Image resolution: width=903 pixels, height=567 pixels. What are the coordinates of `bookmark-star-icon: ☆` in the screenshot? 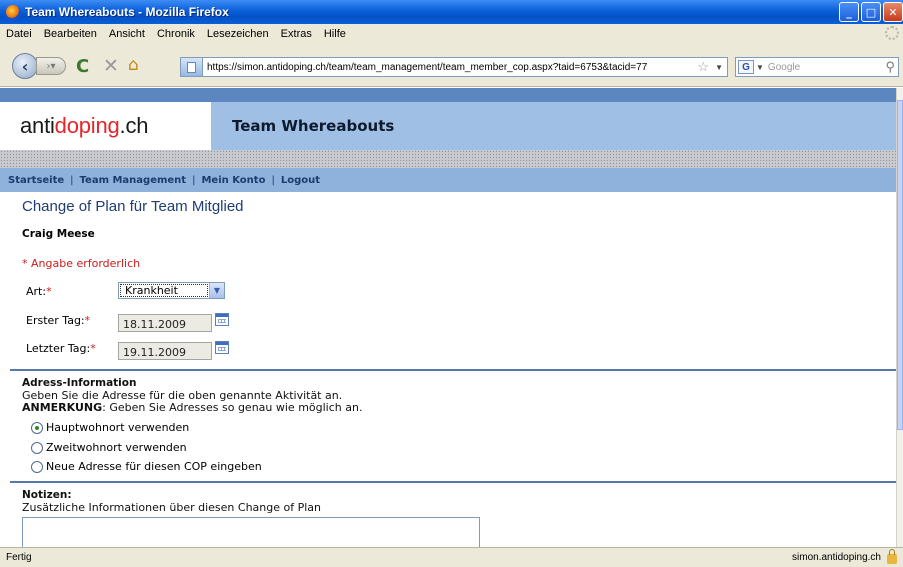 It's located at (703, 67).